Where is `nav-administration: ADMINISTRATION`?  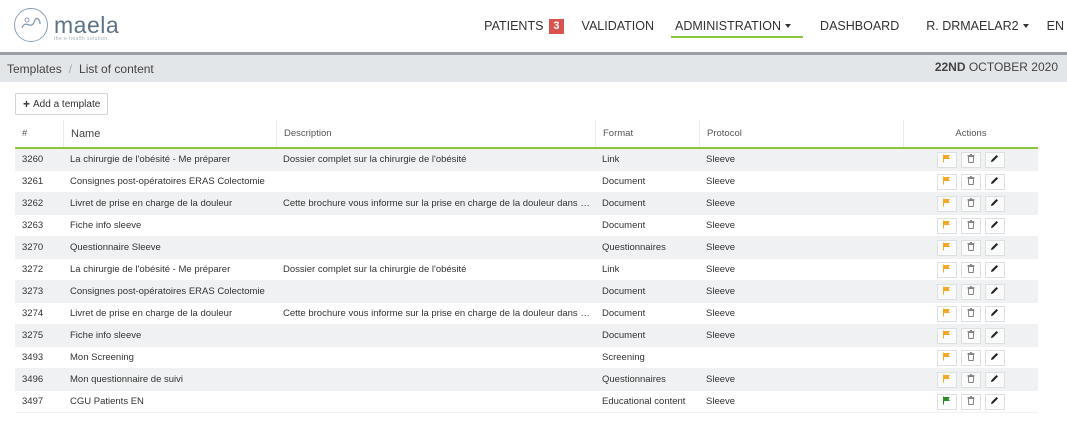 nav-administration: ADMINISTRATION is located at coordinates (737, 26).